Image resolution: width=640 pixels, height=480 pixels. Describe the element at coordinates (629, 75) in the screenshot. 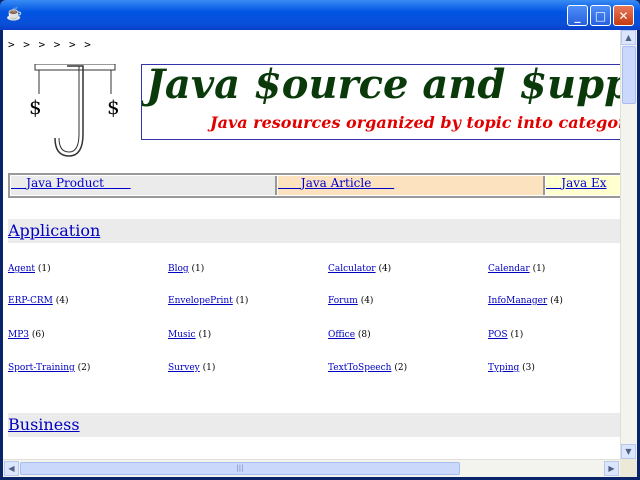

I see `vertical-scroll-thumb` at that location.